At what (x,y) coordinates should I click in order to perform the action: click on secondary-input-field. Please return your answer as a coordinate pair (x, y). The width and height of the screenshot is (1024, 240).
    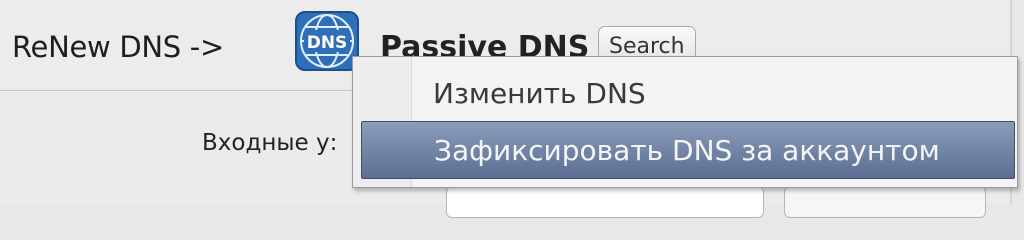
    Looking at the image, I should click on (885, 202).